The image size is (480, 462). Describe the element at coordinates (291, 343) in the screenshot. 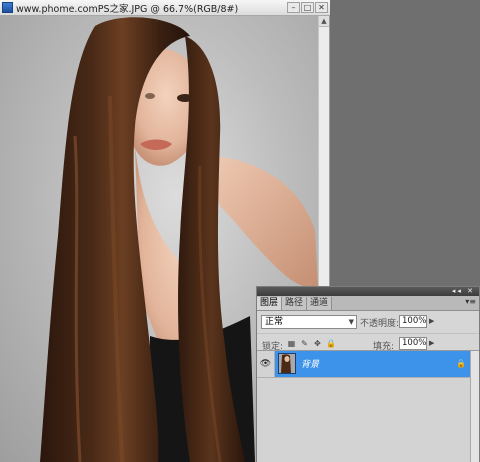

I see `checker-lock-icon: ▦` at that location.